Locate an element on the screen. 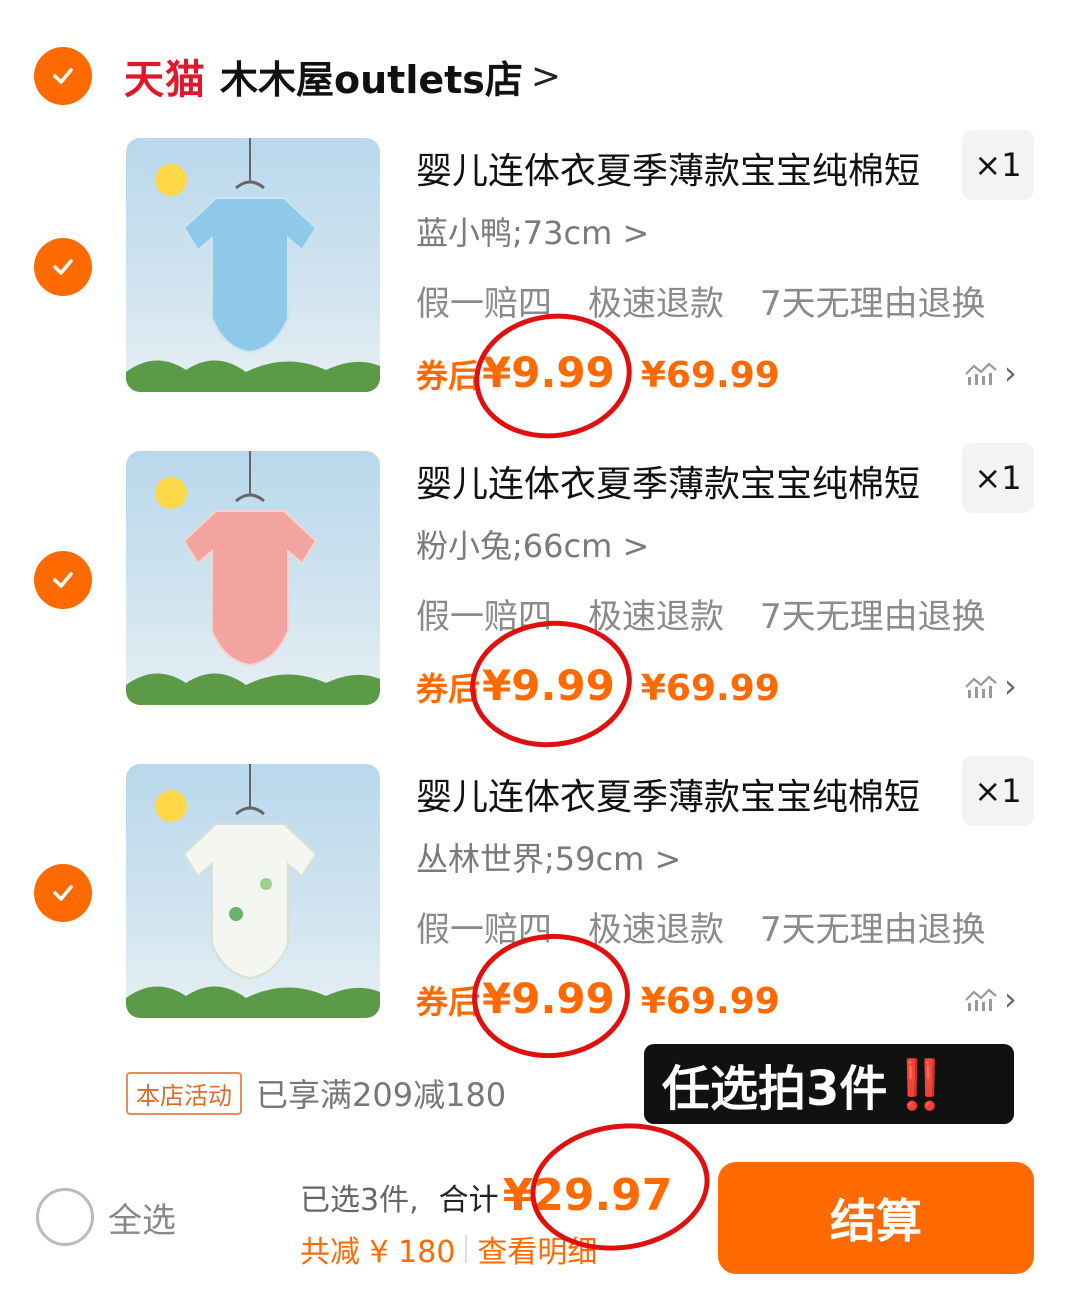 The height and width of the screenshot is (1312, 1080). sku-selector: 粉小兔;66cm > is located at coordinates (532, 544).